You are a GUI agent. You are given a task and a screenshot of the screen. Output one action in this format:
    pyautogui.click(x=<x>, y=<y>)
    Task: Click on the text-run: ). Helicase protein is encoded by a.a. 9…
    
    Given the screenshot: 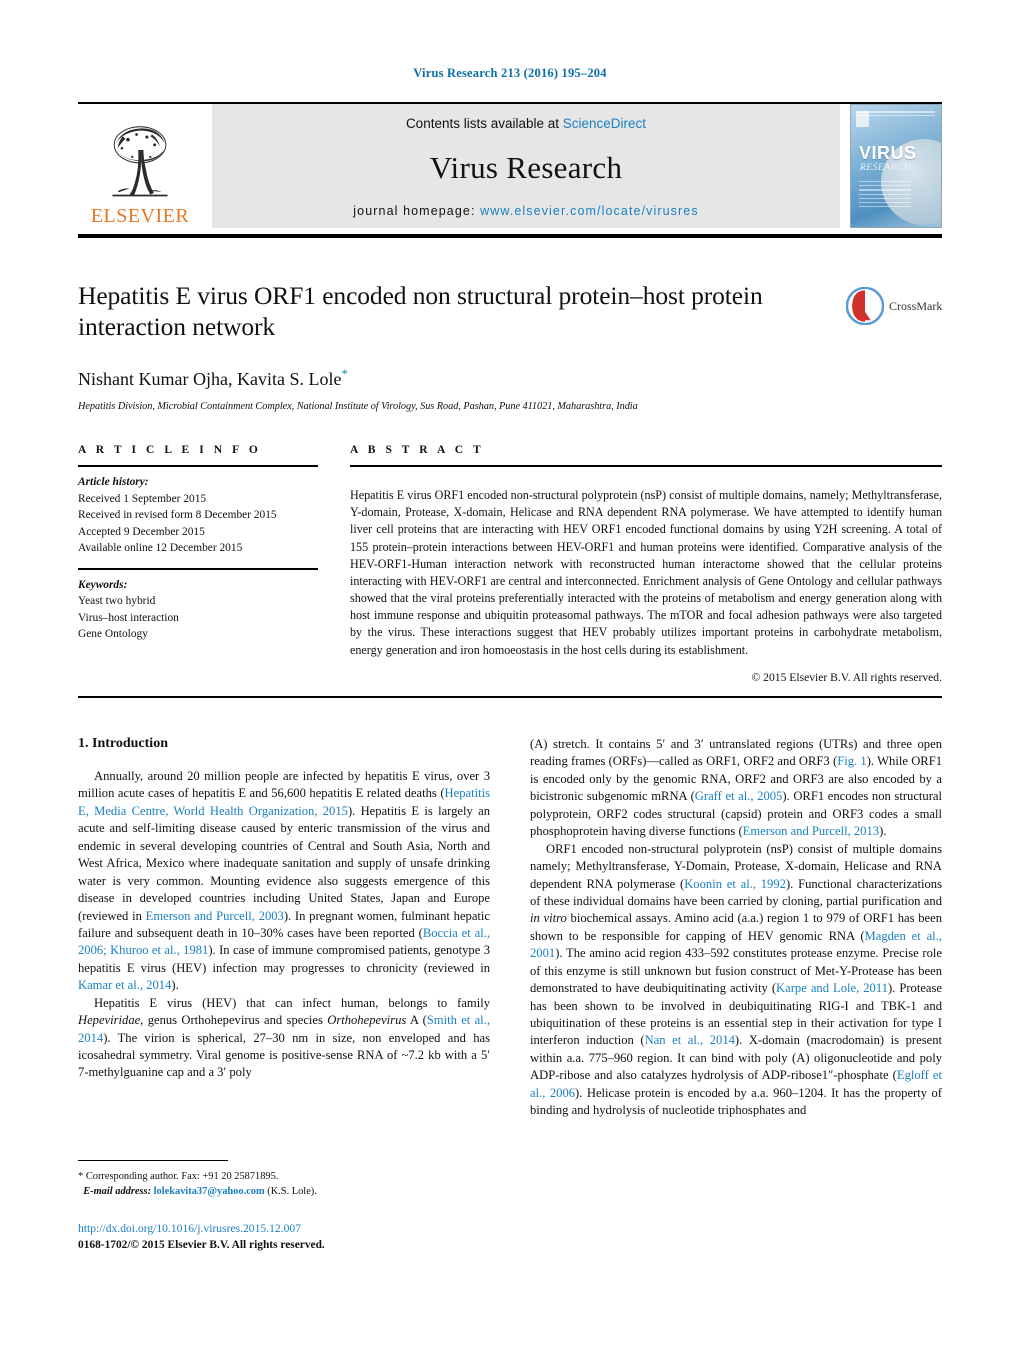 What is the action you would take?
    pyautogui.click(x=736, y=1101)
    